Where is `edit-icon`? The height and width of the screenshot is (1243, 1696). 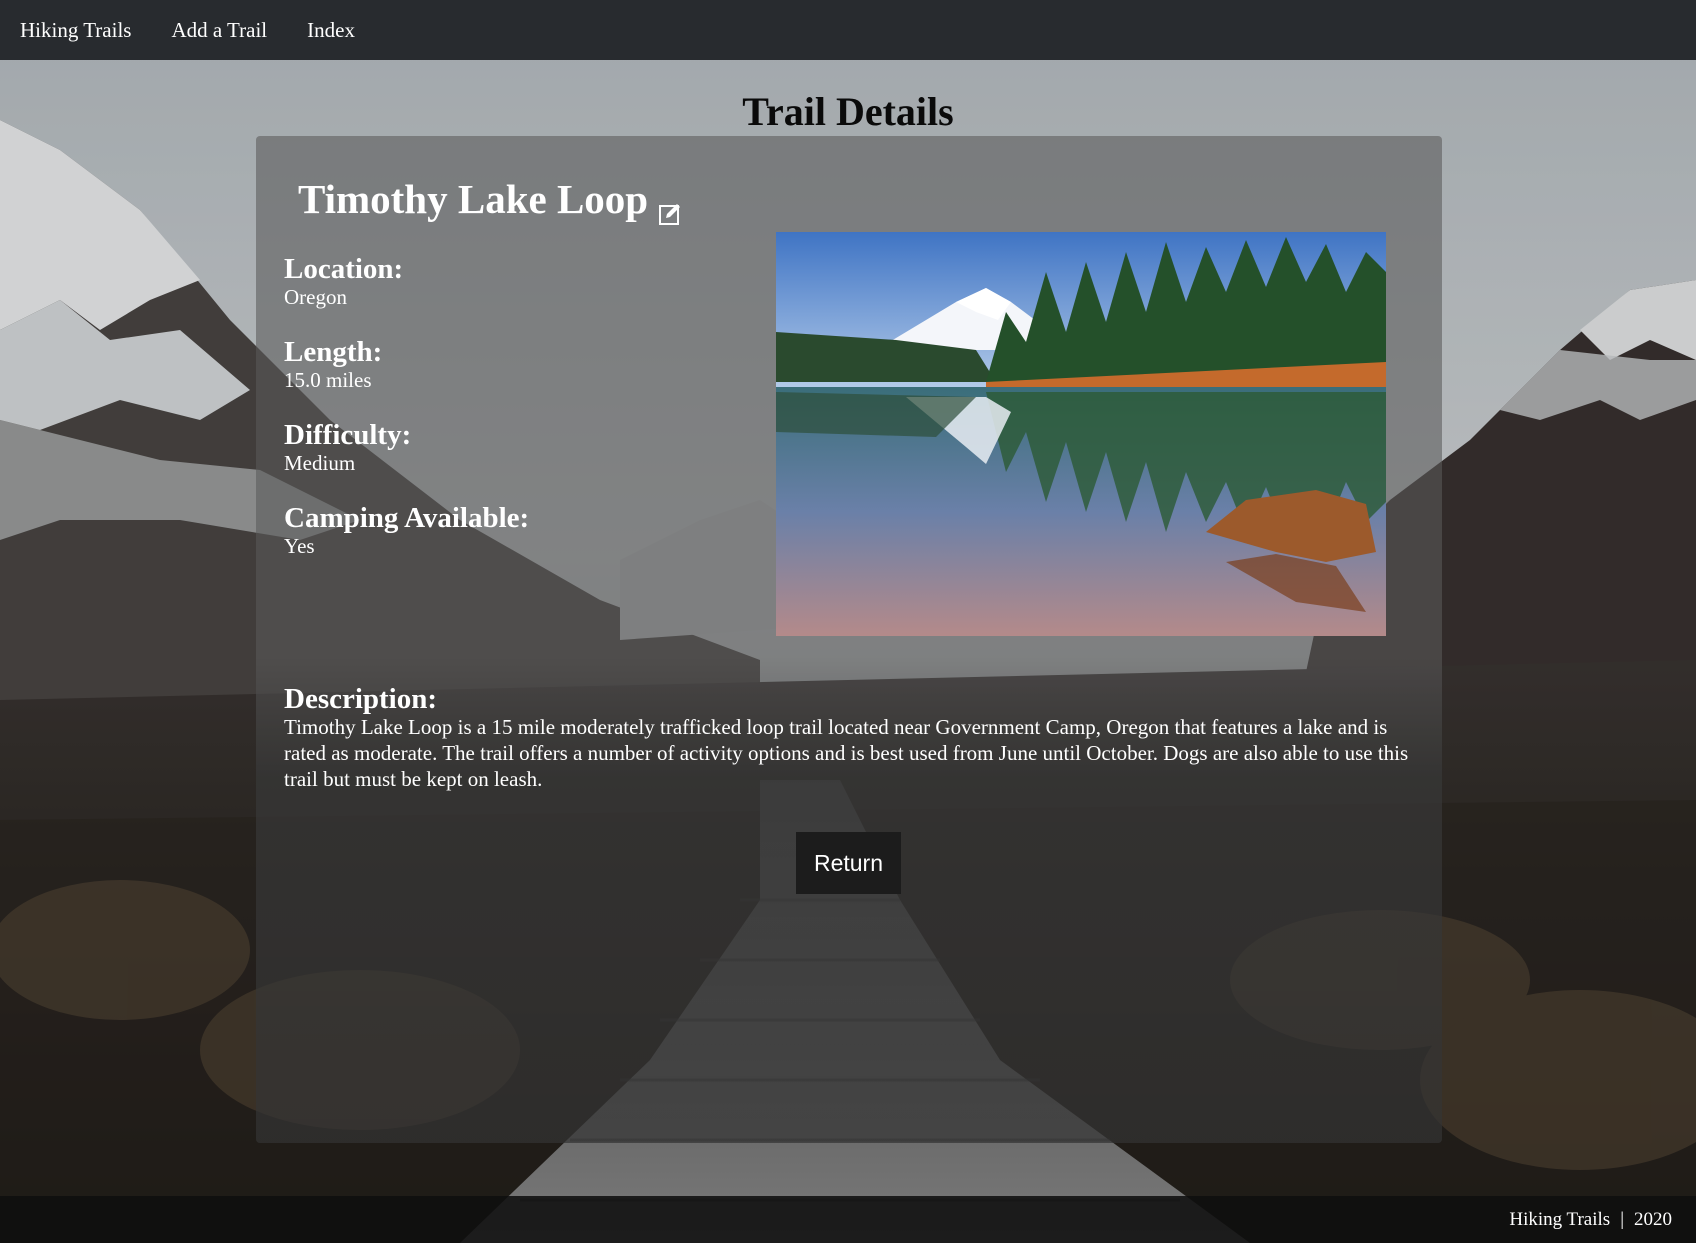 edit-icon is located at coordinates (670, 206).